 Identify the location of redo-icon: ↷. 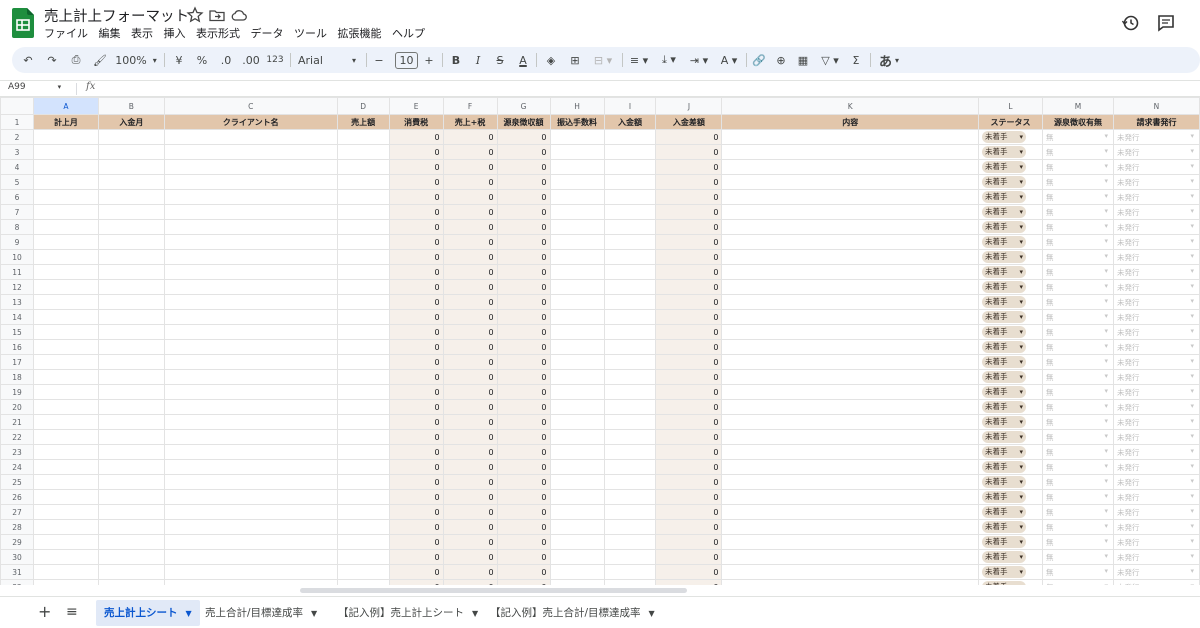
(52, 60).